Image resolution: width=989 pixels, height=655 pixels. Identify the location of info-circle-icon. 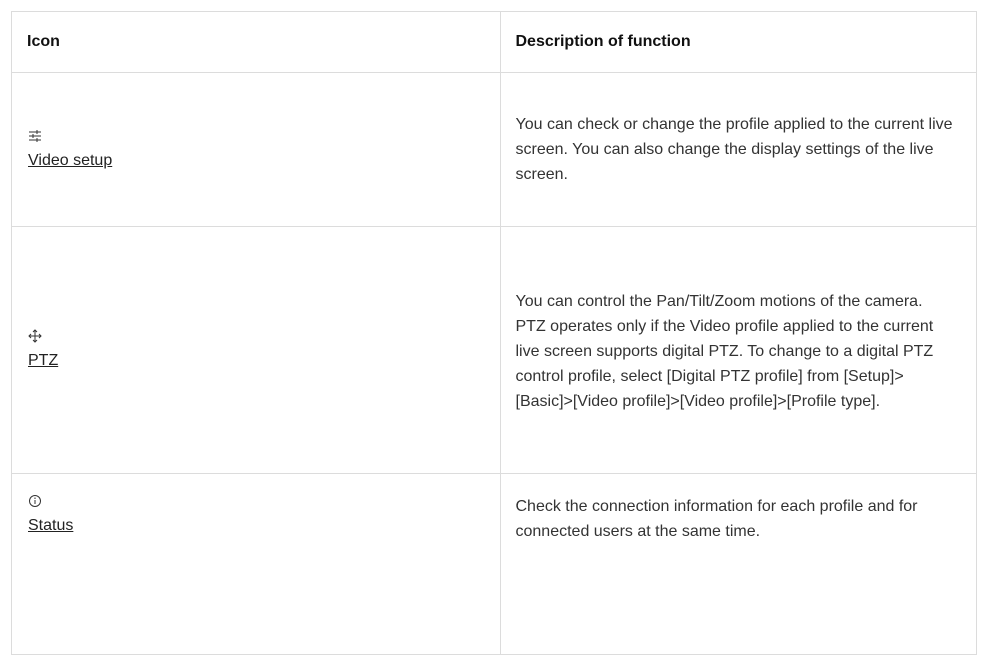
(264, 503).